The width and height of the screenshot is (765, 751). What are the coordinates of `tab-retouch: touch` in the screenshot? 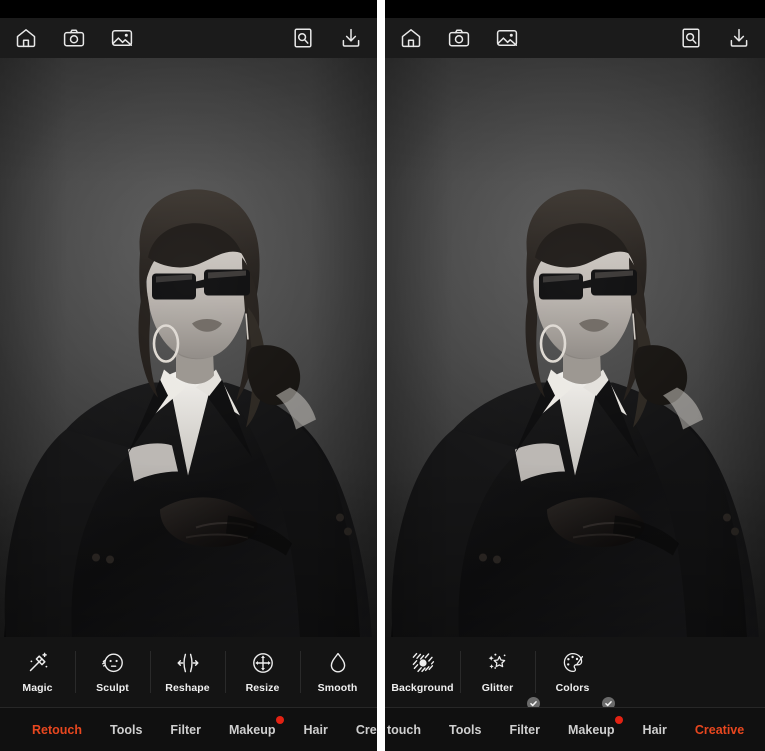 It's located at (410, 729).